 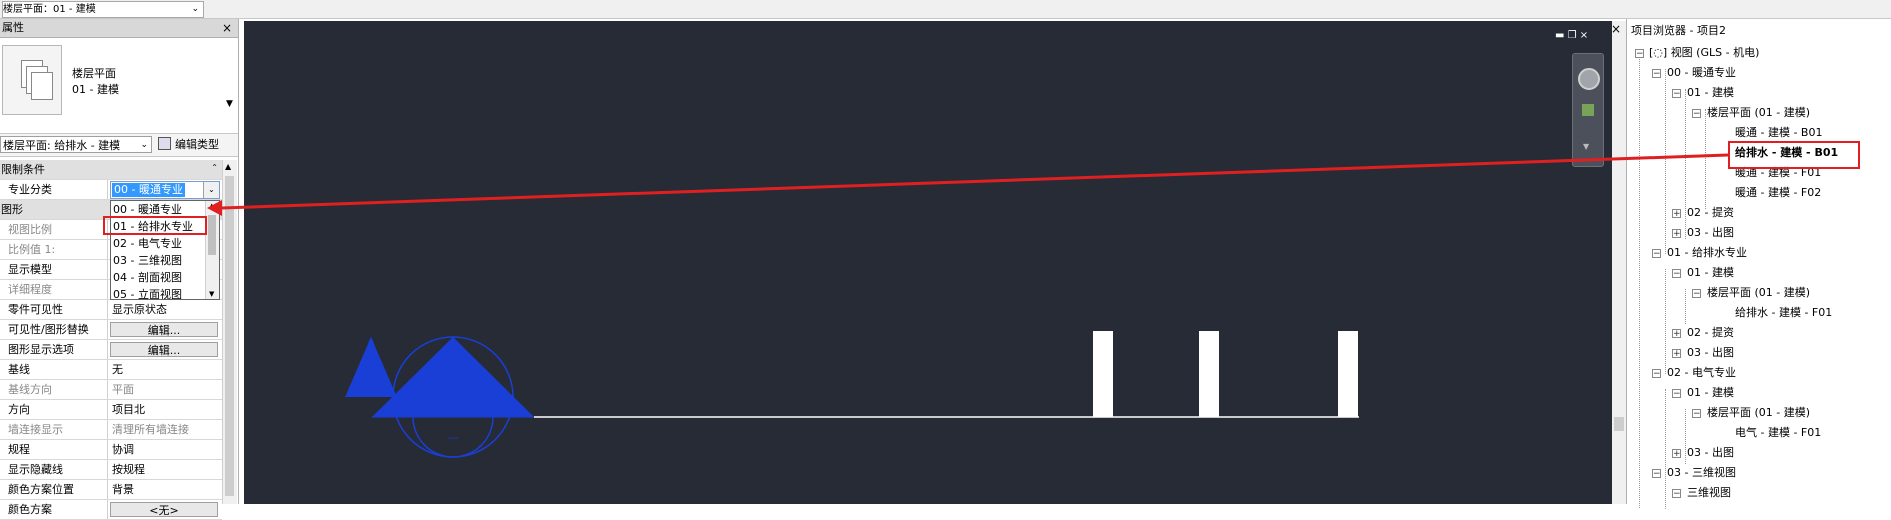 I want to click on prop-label: 图形显示选项, so click(x=54, y=349).